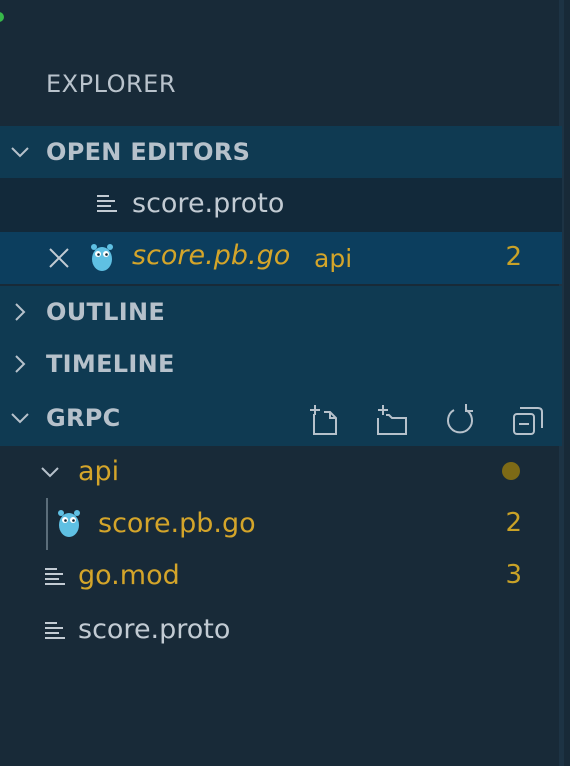  Describe the element at coordinates (324, 420) in the screenshot. I see `new-file-icon` at that location.